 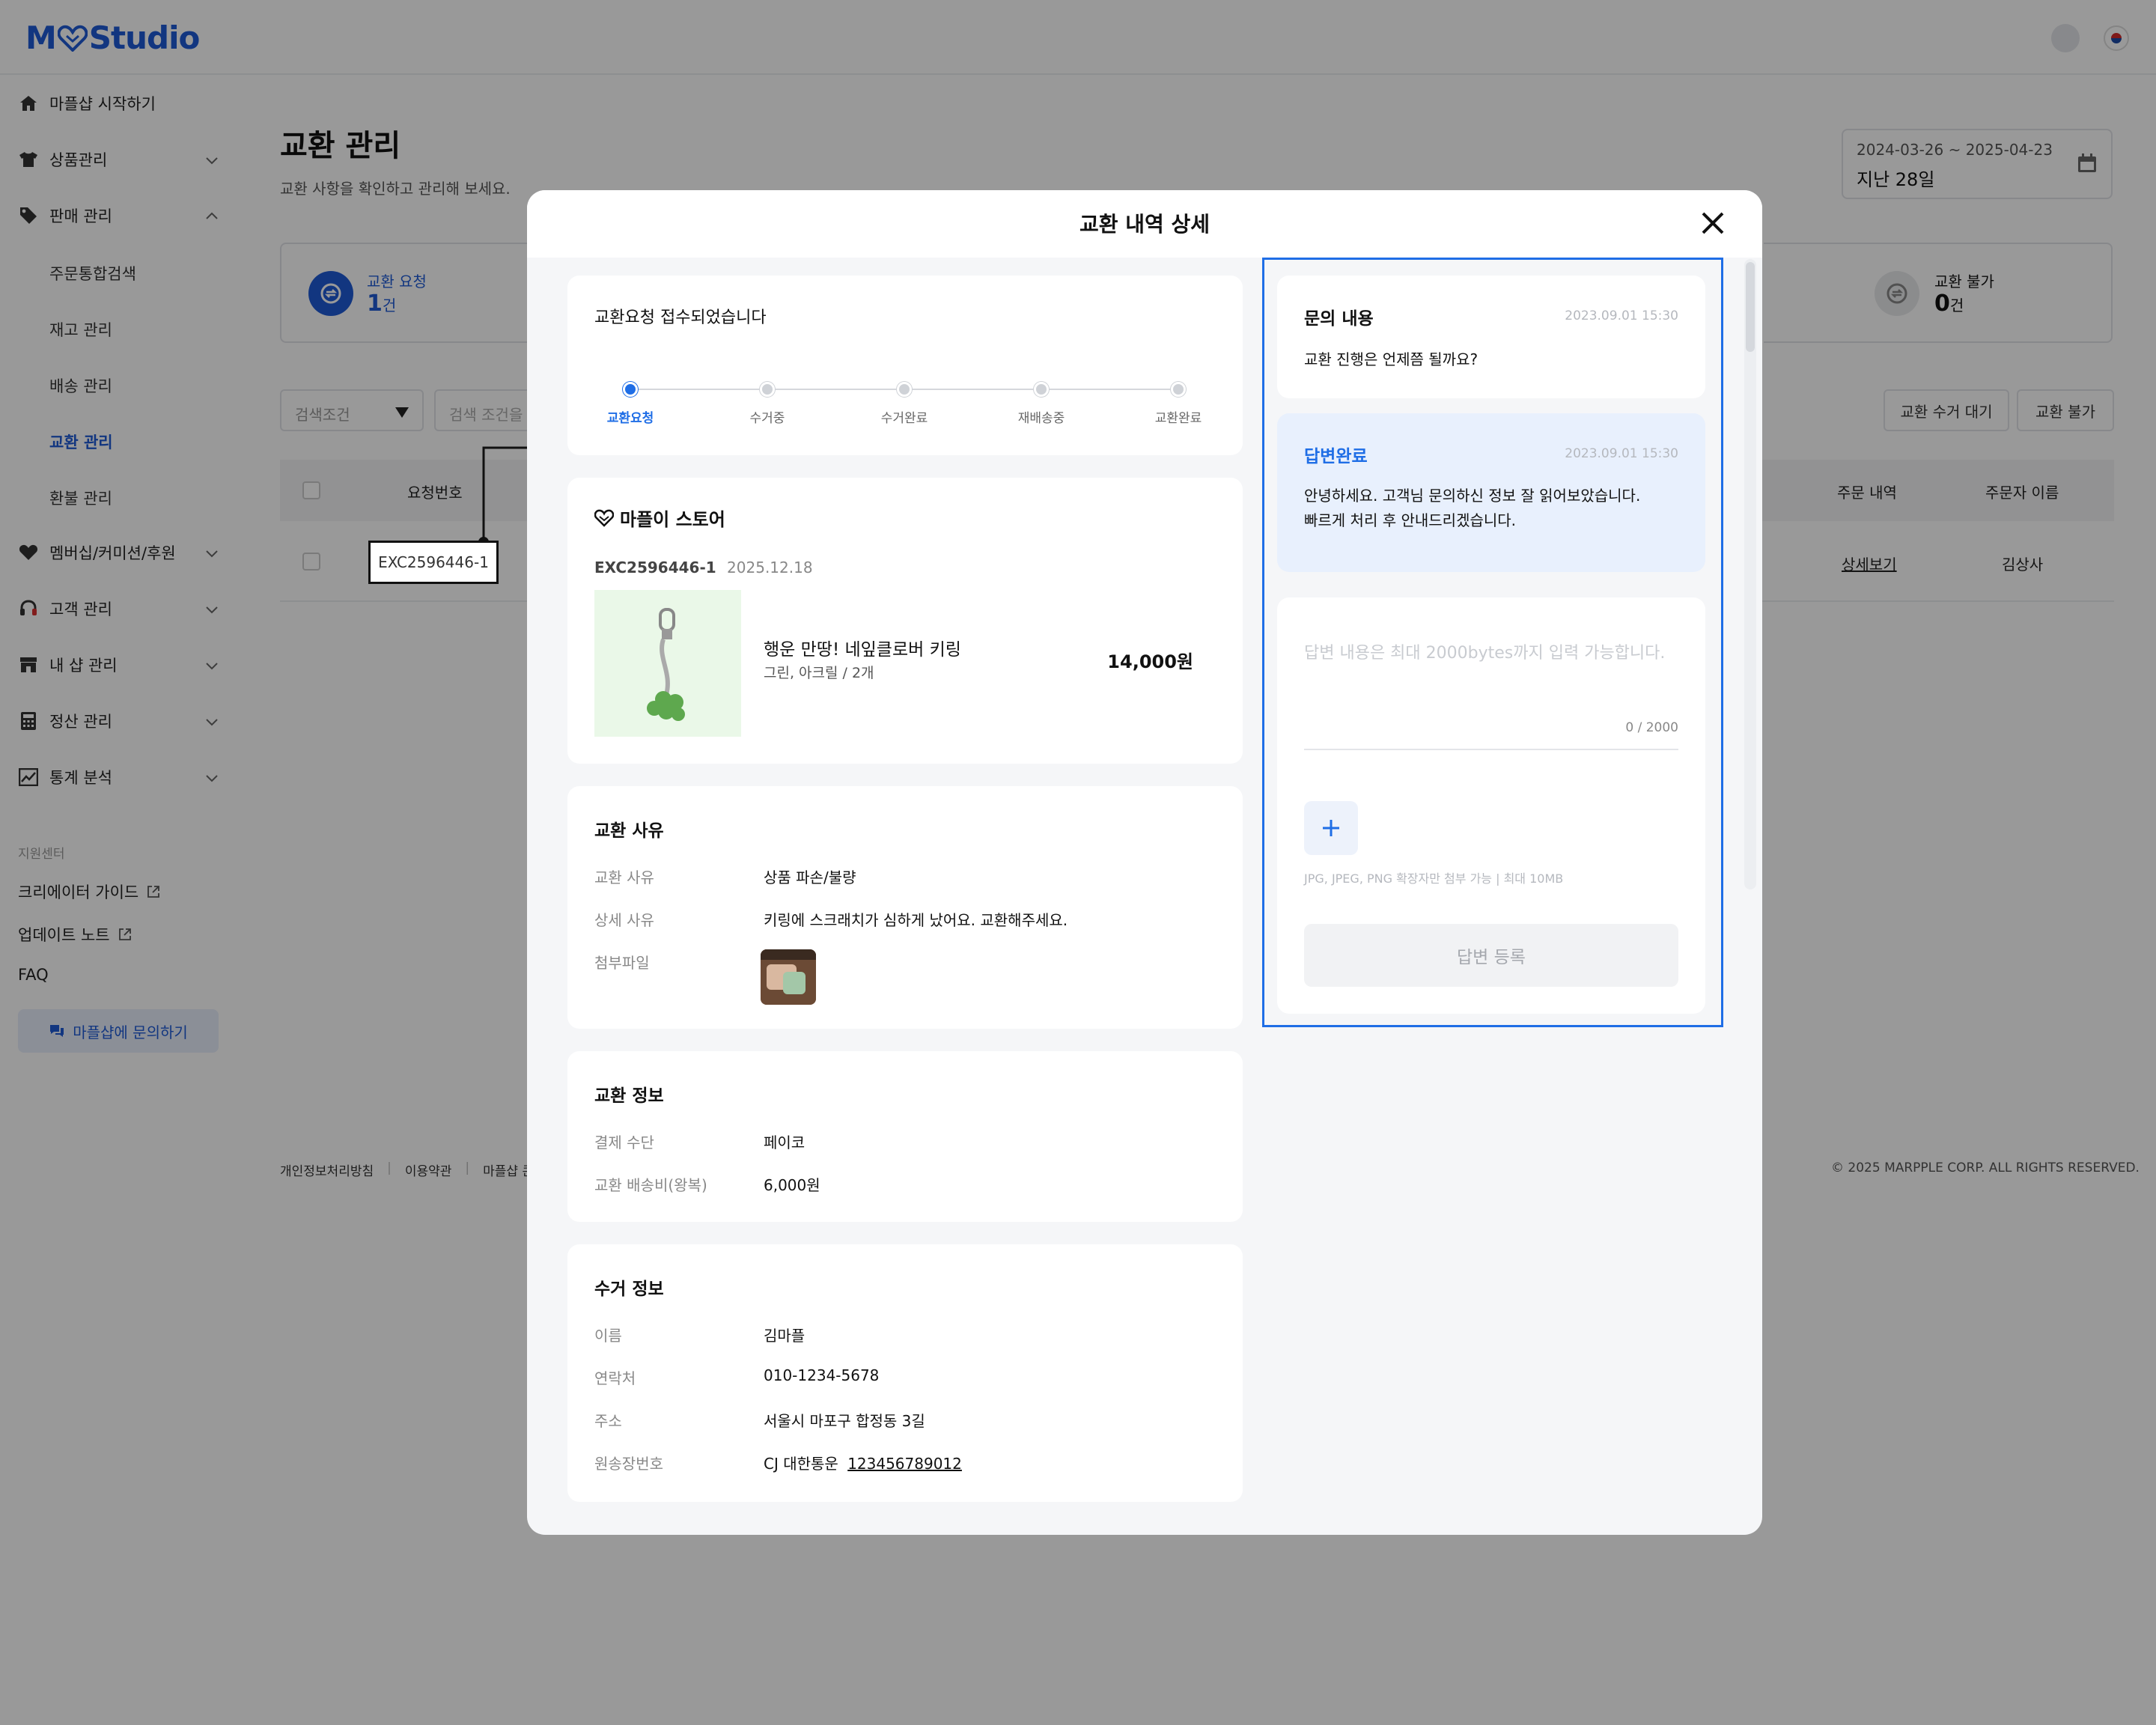 I want to click on callout-connector, so click(x=510, y=494).